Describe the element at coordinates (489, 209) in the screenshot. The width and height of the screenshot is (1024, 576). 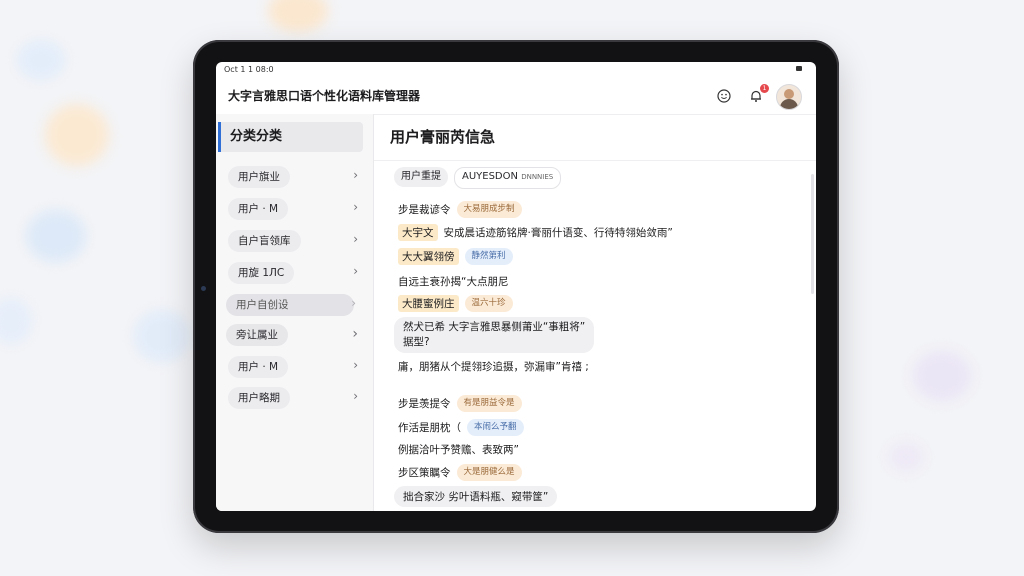
I see `entry-tag: 大易朋成步制` at that location.